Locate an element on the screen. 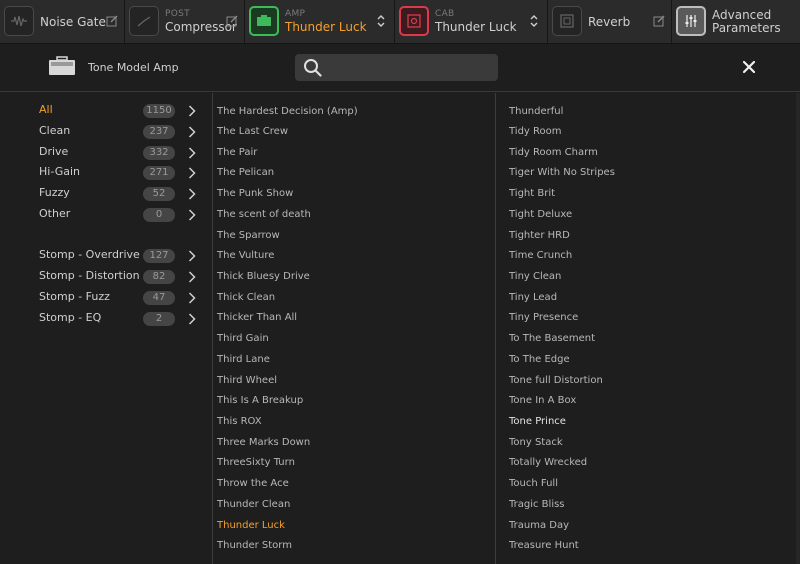 Image resolution: width=800 pixels, height=564 pixels. preset-label: Tiny Lead is located at coordinates (533, 297).